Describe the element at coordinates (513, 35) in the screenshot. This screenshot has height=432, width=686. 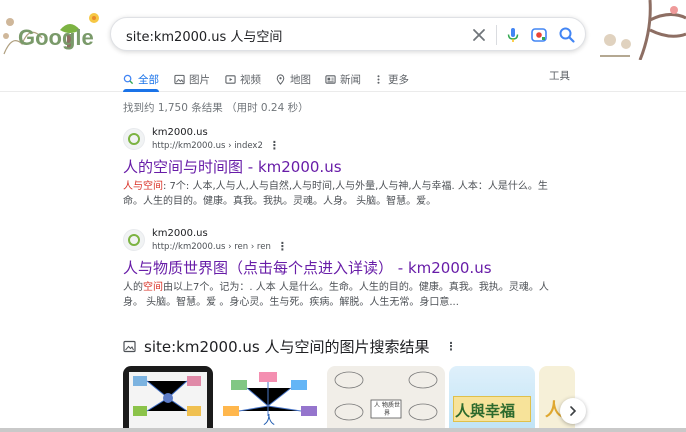
I see `microphone-icon` at that location.